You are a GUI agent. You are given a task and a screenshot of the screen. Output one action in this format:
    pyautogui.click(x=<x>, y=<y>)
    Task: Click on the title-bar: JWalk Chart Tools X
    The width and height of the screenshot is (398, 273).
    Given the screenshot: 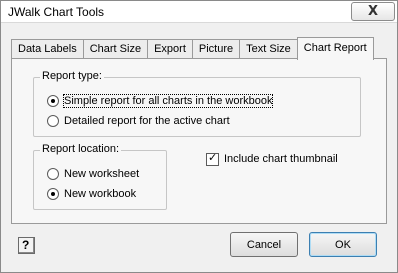 What is the action you would take?
    pyautogui.click(x=199, y=12)
    